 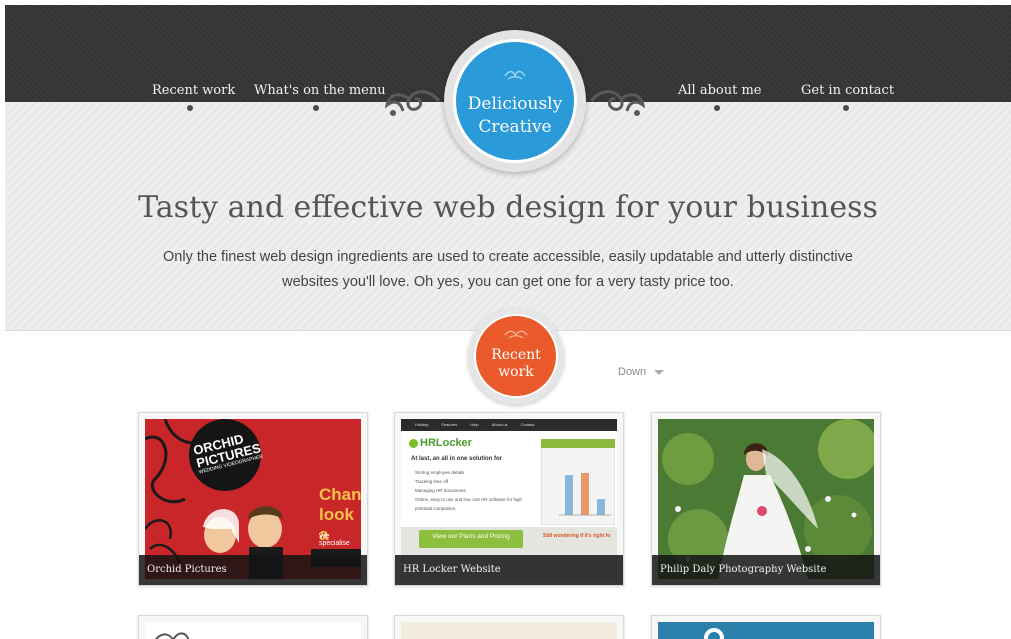 What do you see at coordinates (449, 424) in the screenshot?
I see `hr-nav-item: Features` at bounding box center [449, 424].